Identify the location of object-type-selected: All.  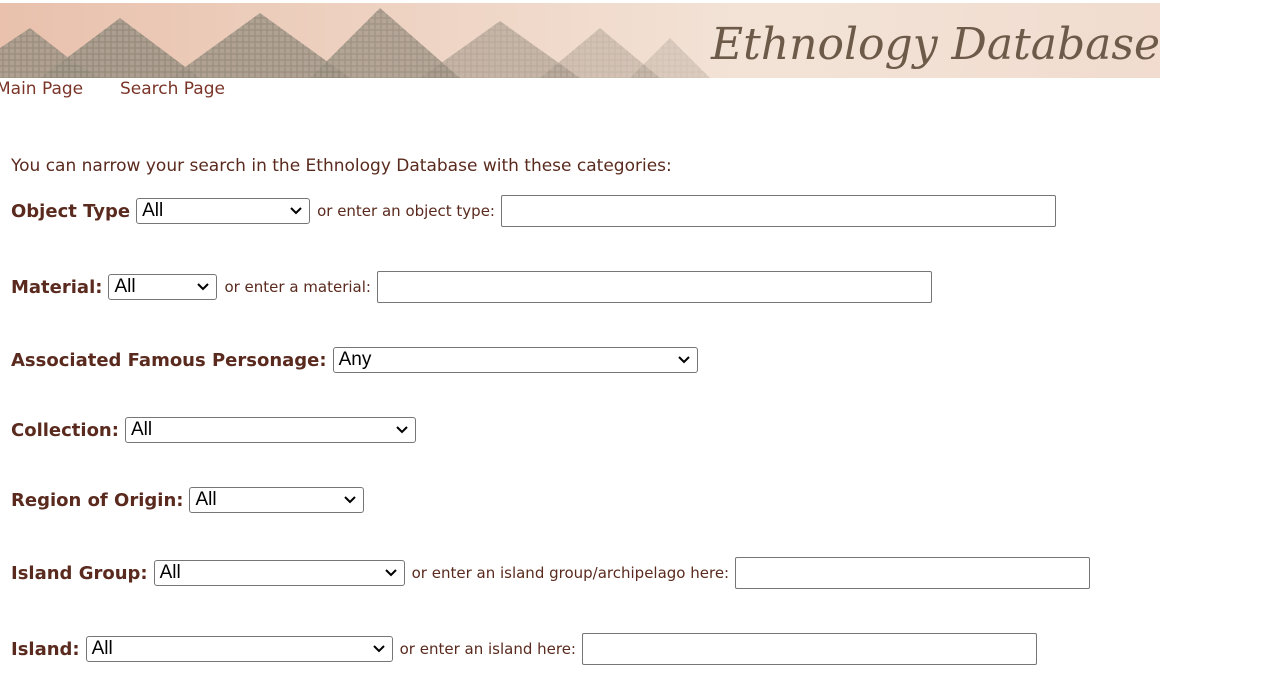
(153, 210).